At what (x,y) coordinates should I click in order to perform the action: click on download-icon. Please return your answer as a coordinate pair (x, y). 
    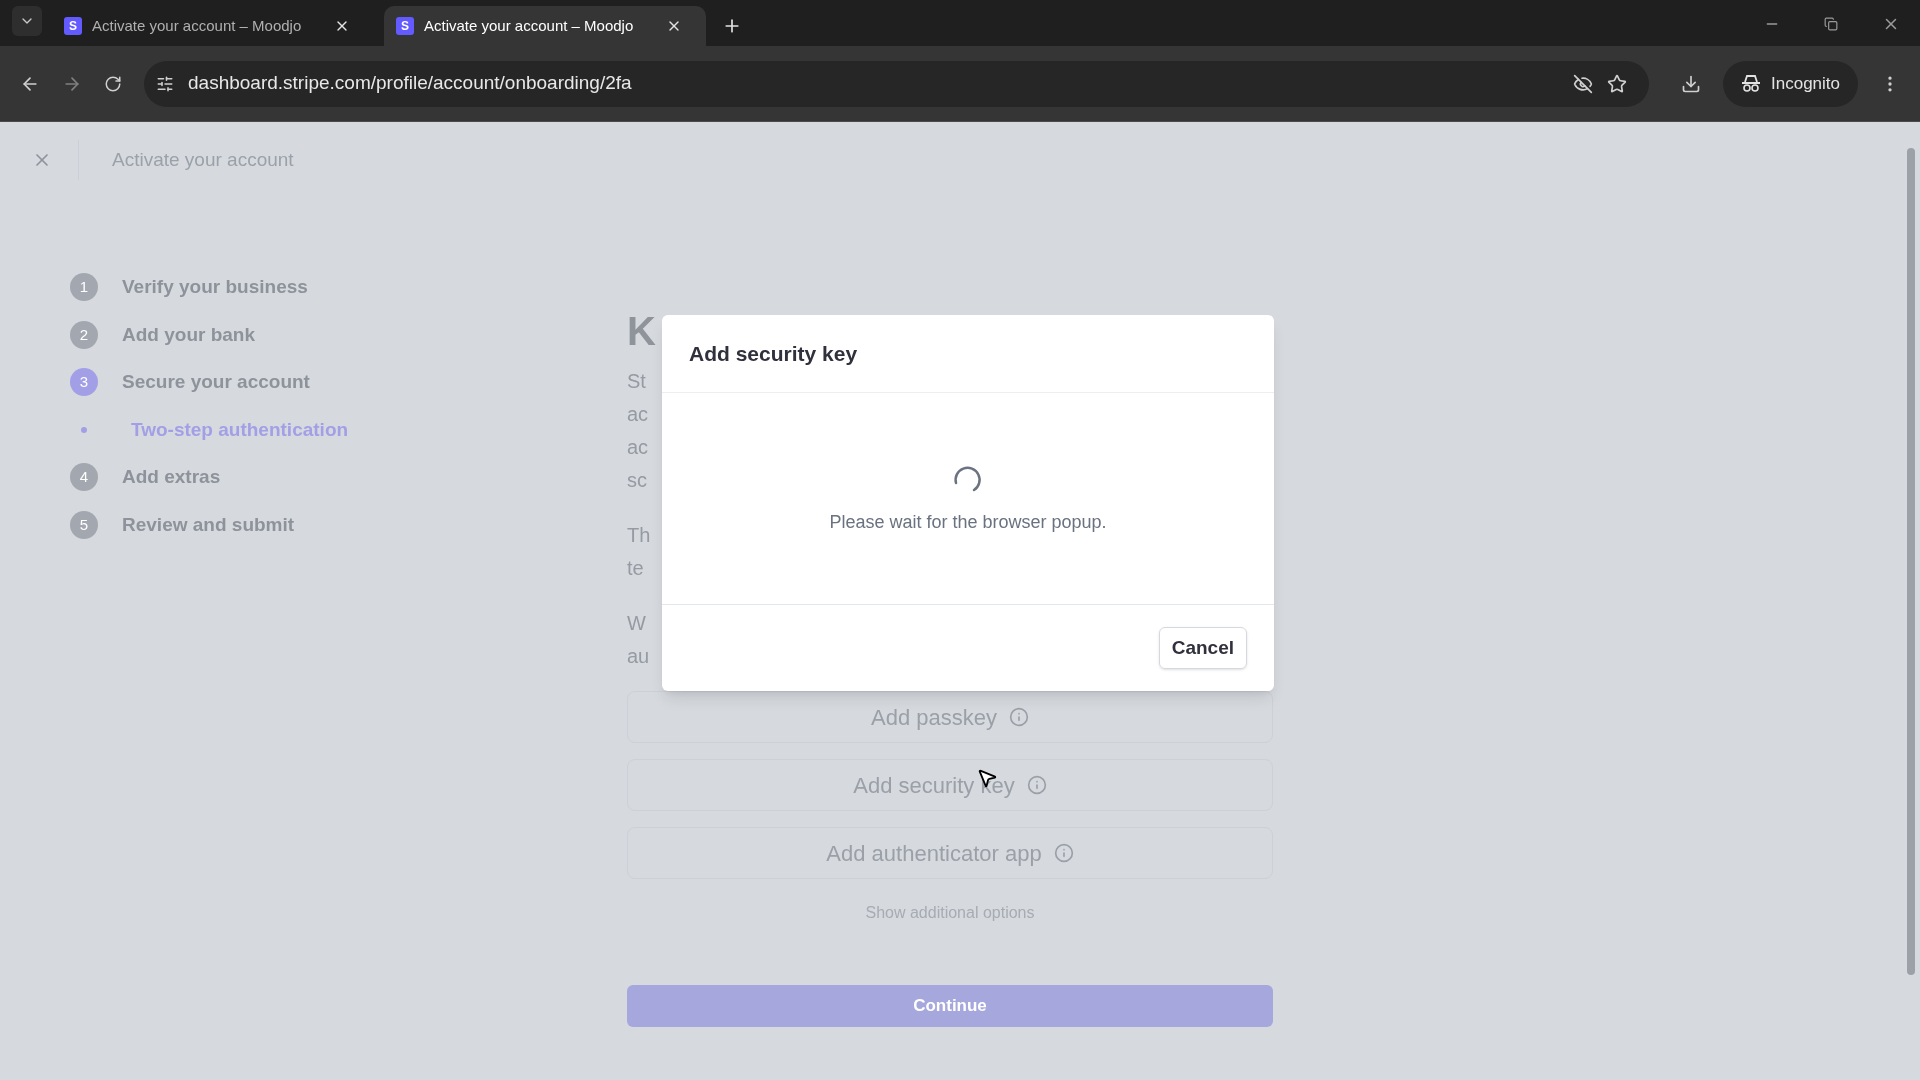
    Looking at the image, I should click on (1691, 83).